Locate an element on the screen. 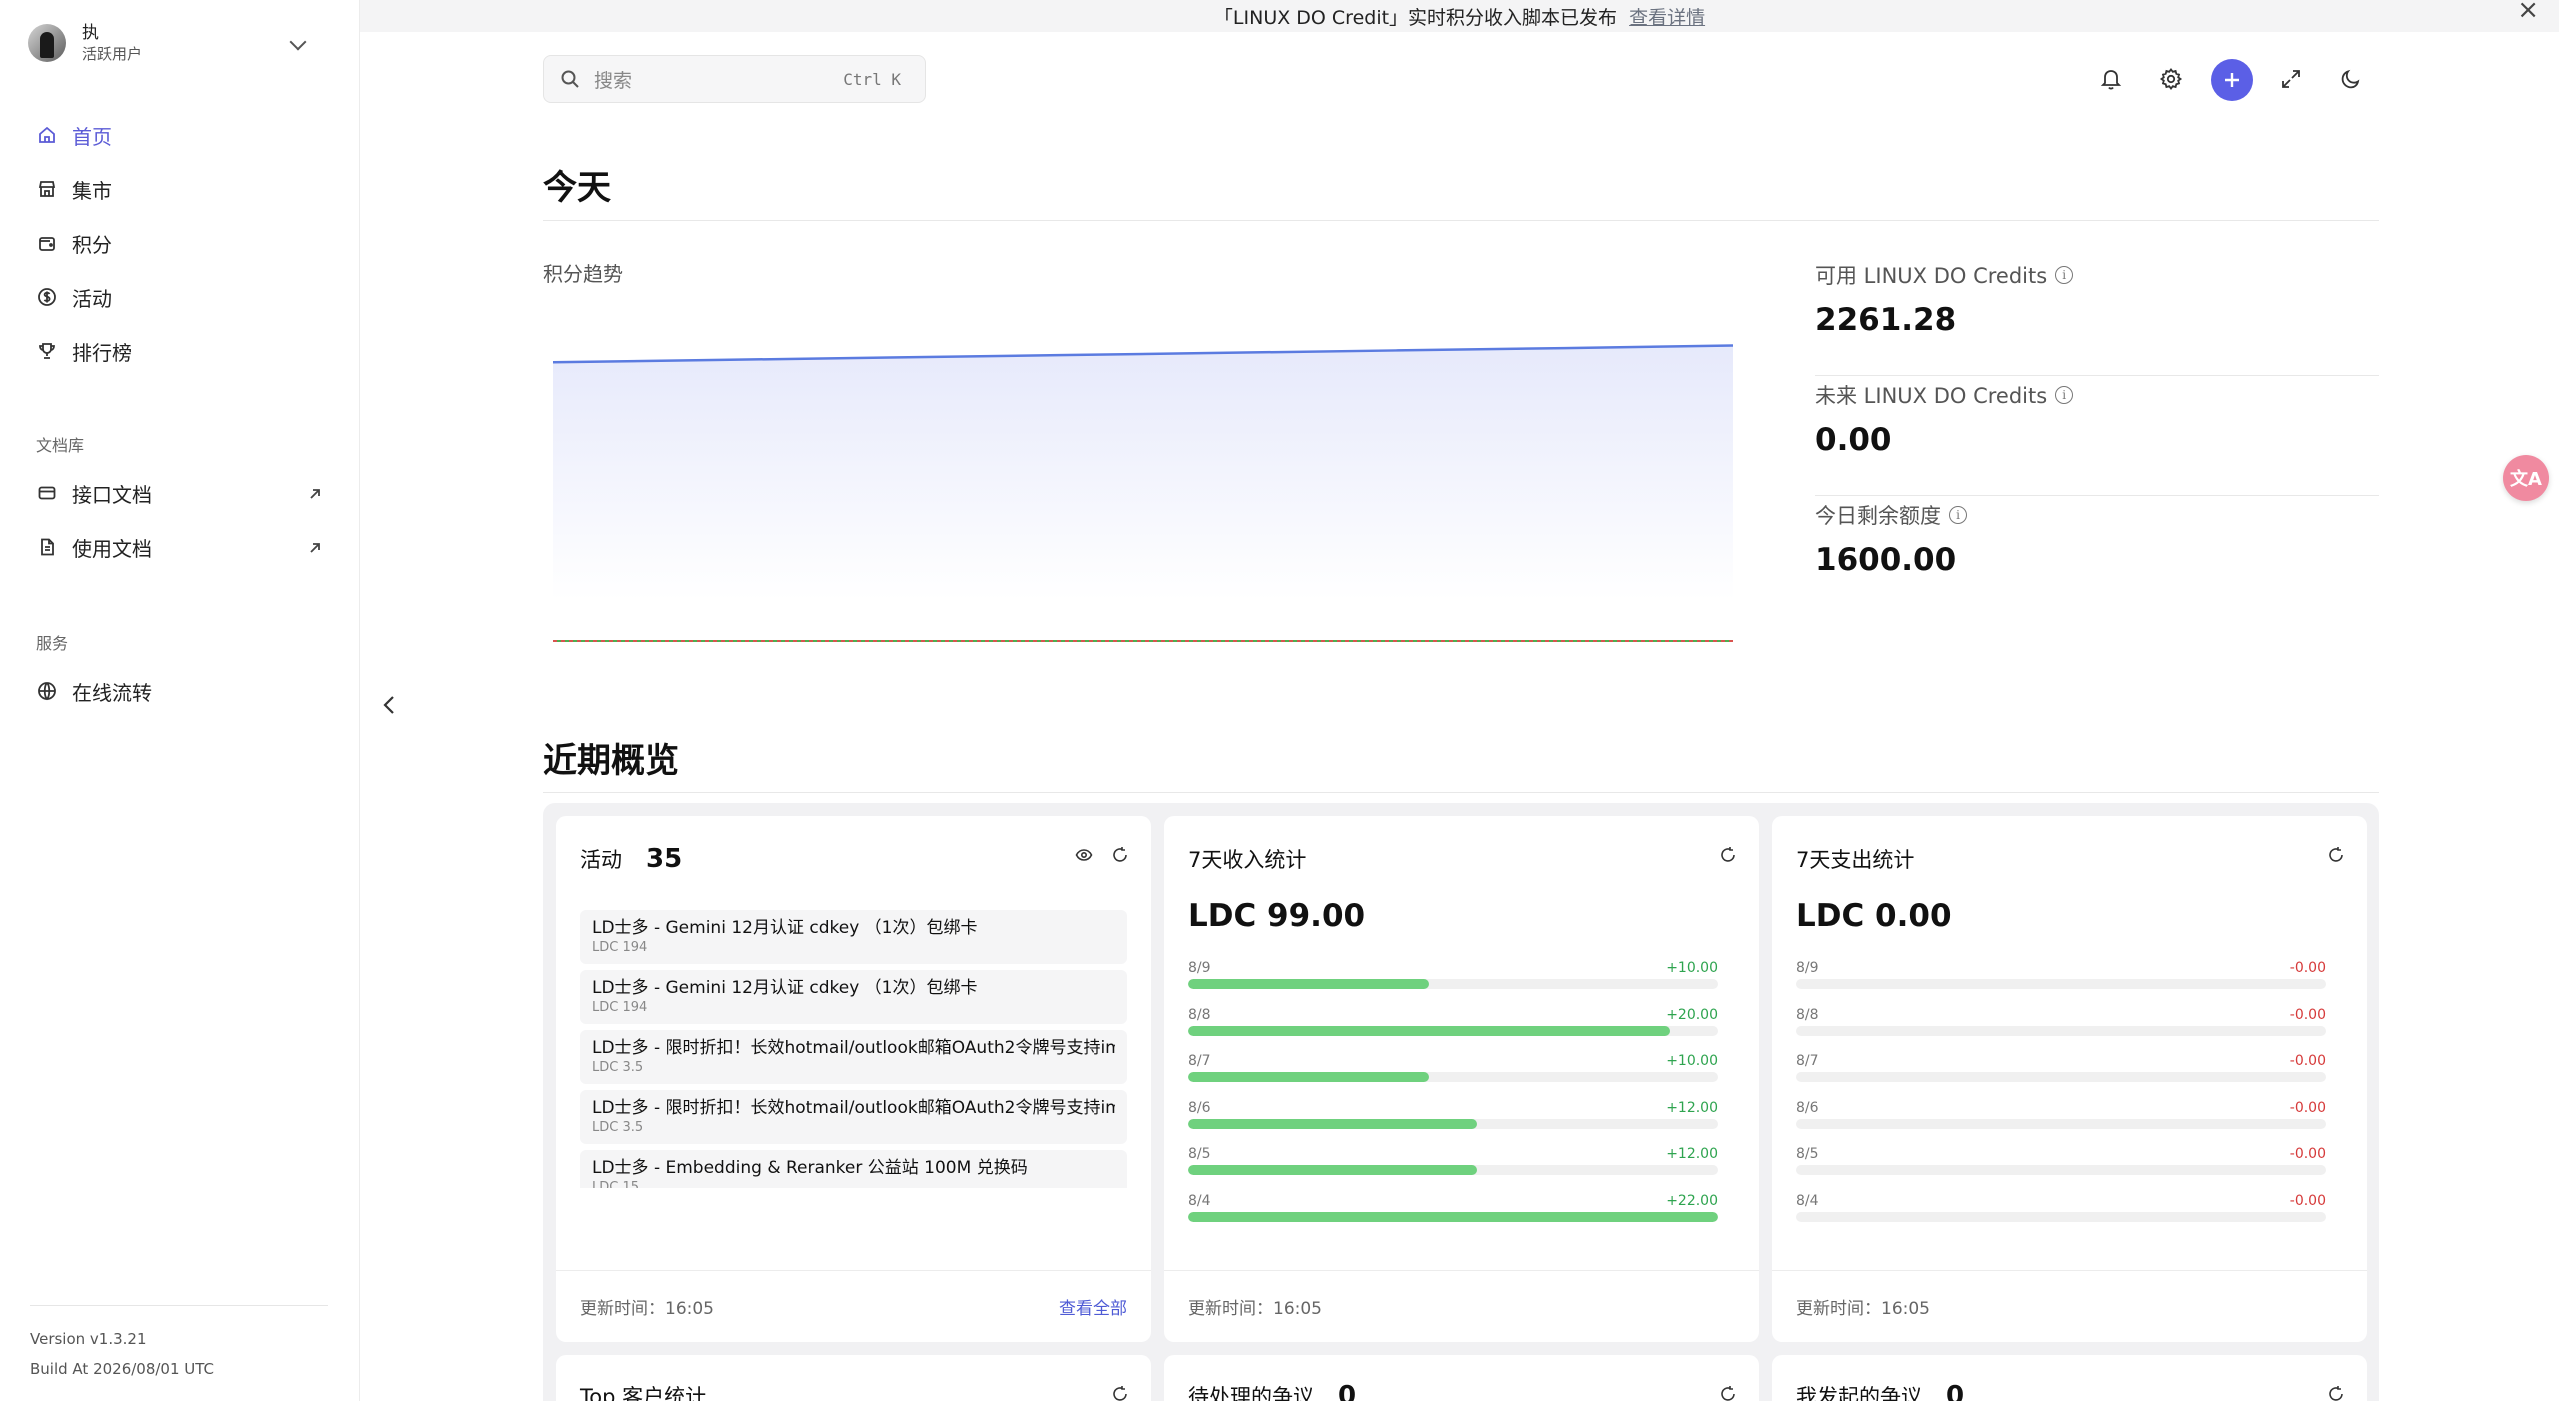  bar-row: 8/4 +22.00 is located at coordinates (1453, 1216).